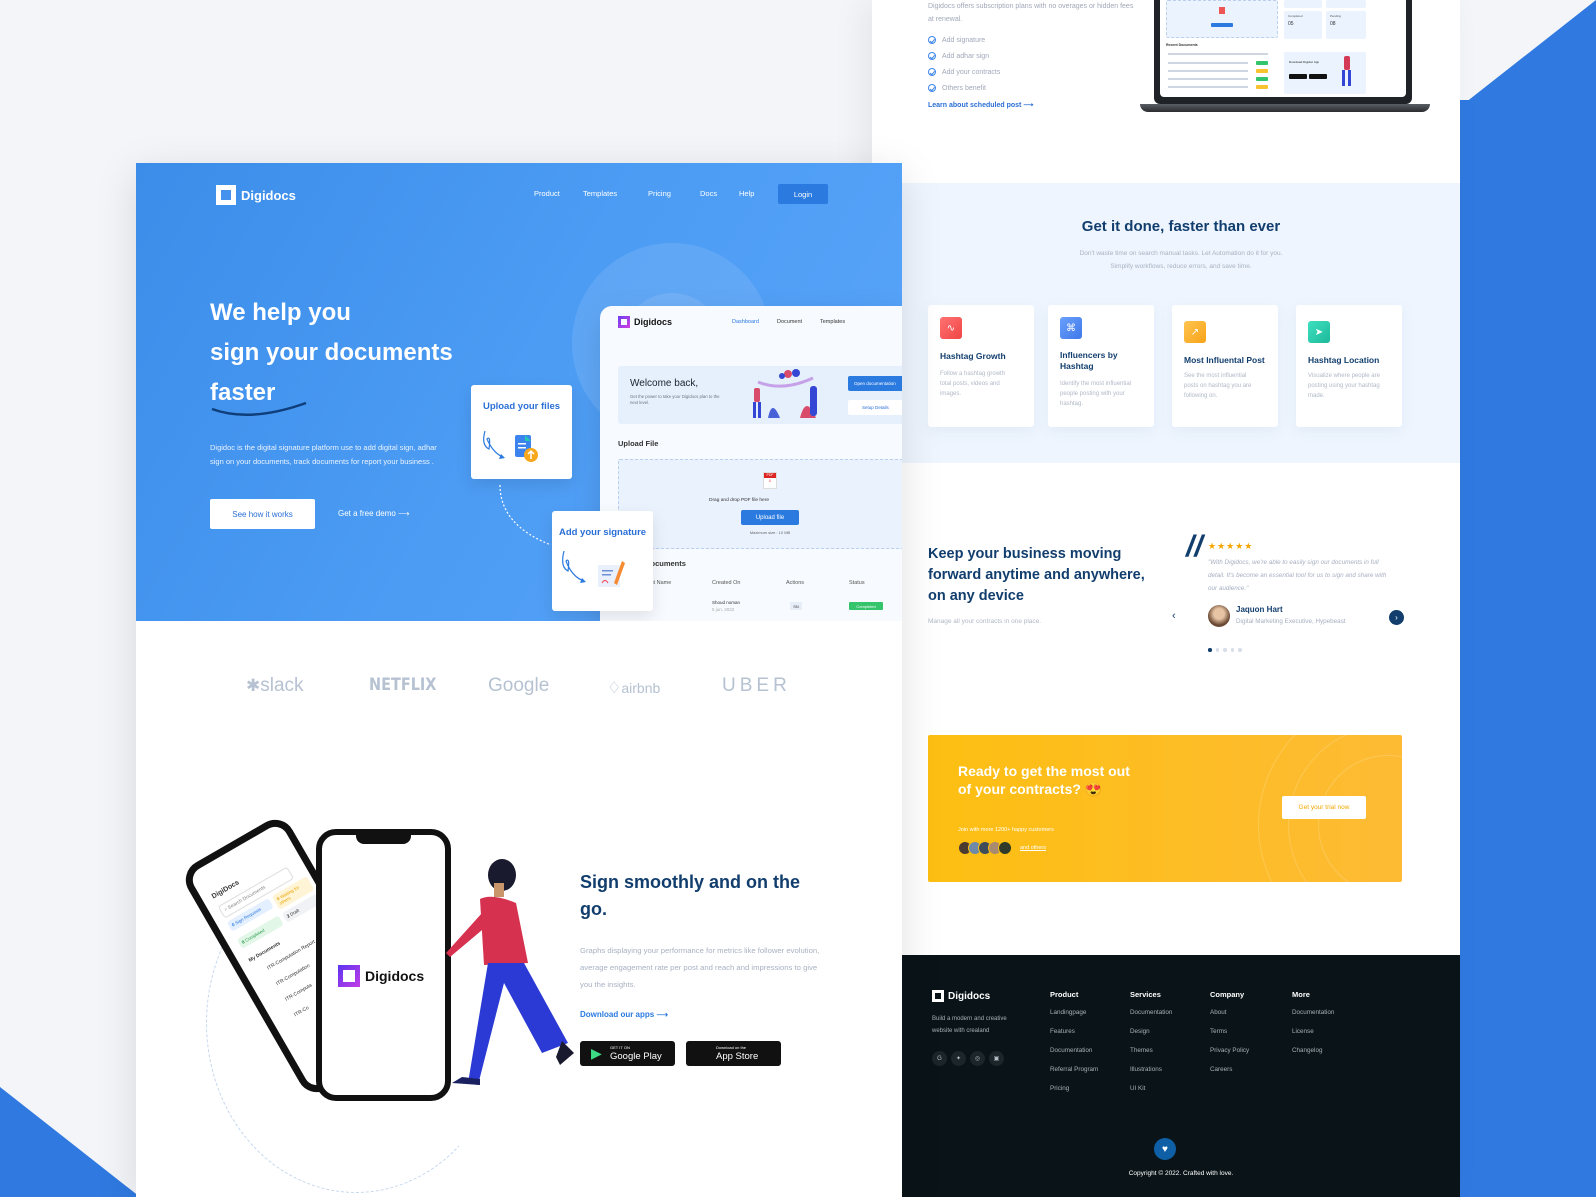 This screenshot has width=1596, height=1197. What do you see at coordinates (1313, 1037) in the screenshot?
I see `footer-link: License` at bounding box center [1313, 1037].